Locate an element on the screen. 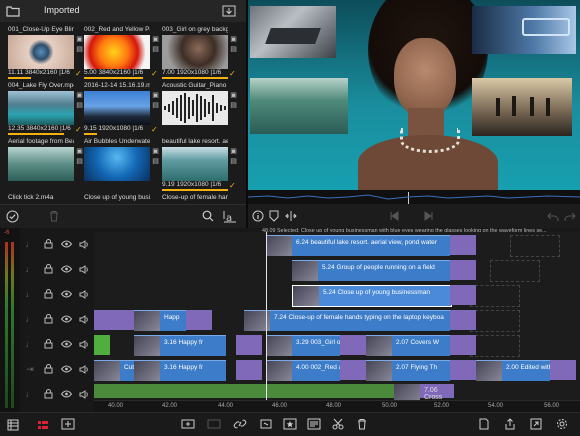 The image size is (580, 436). pip-people-running is located at coordinates (522, 107).